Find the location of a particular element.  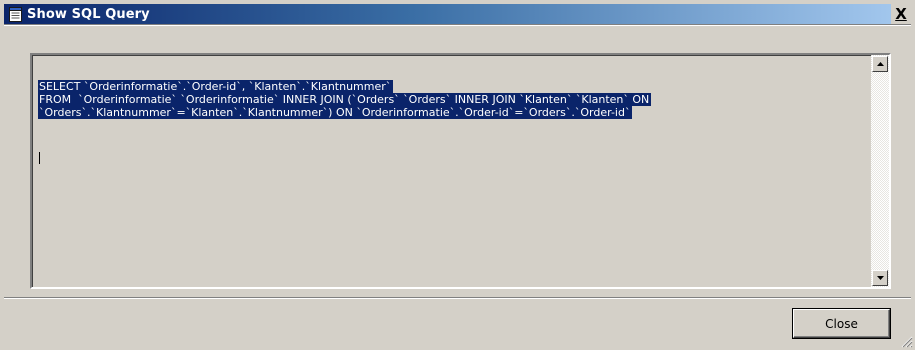

notepad-icon is located at coordinates (15, 14).